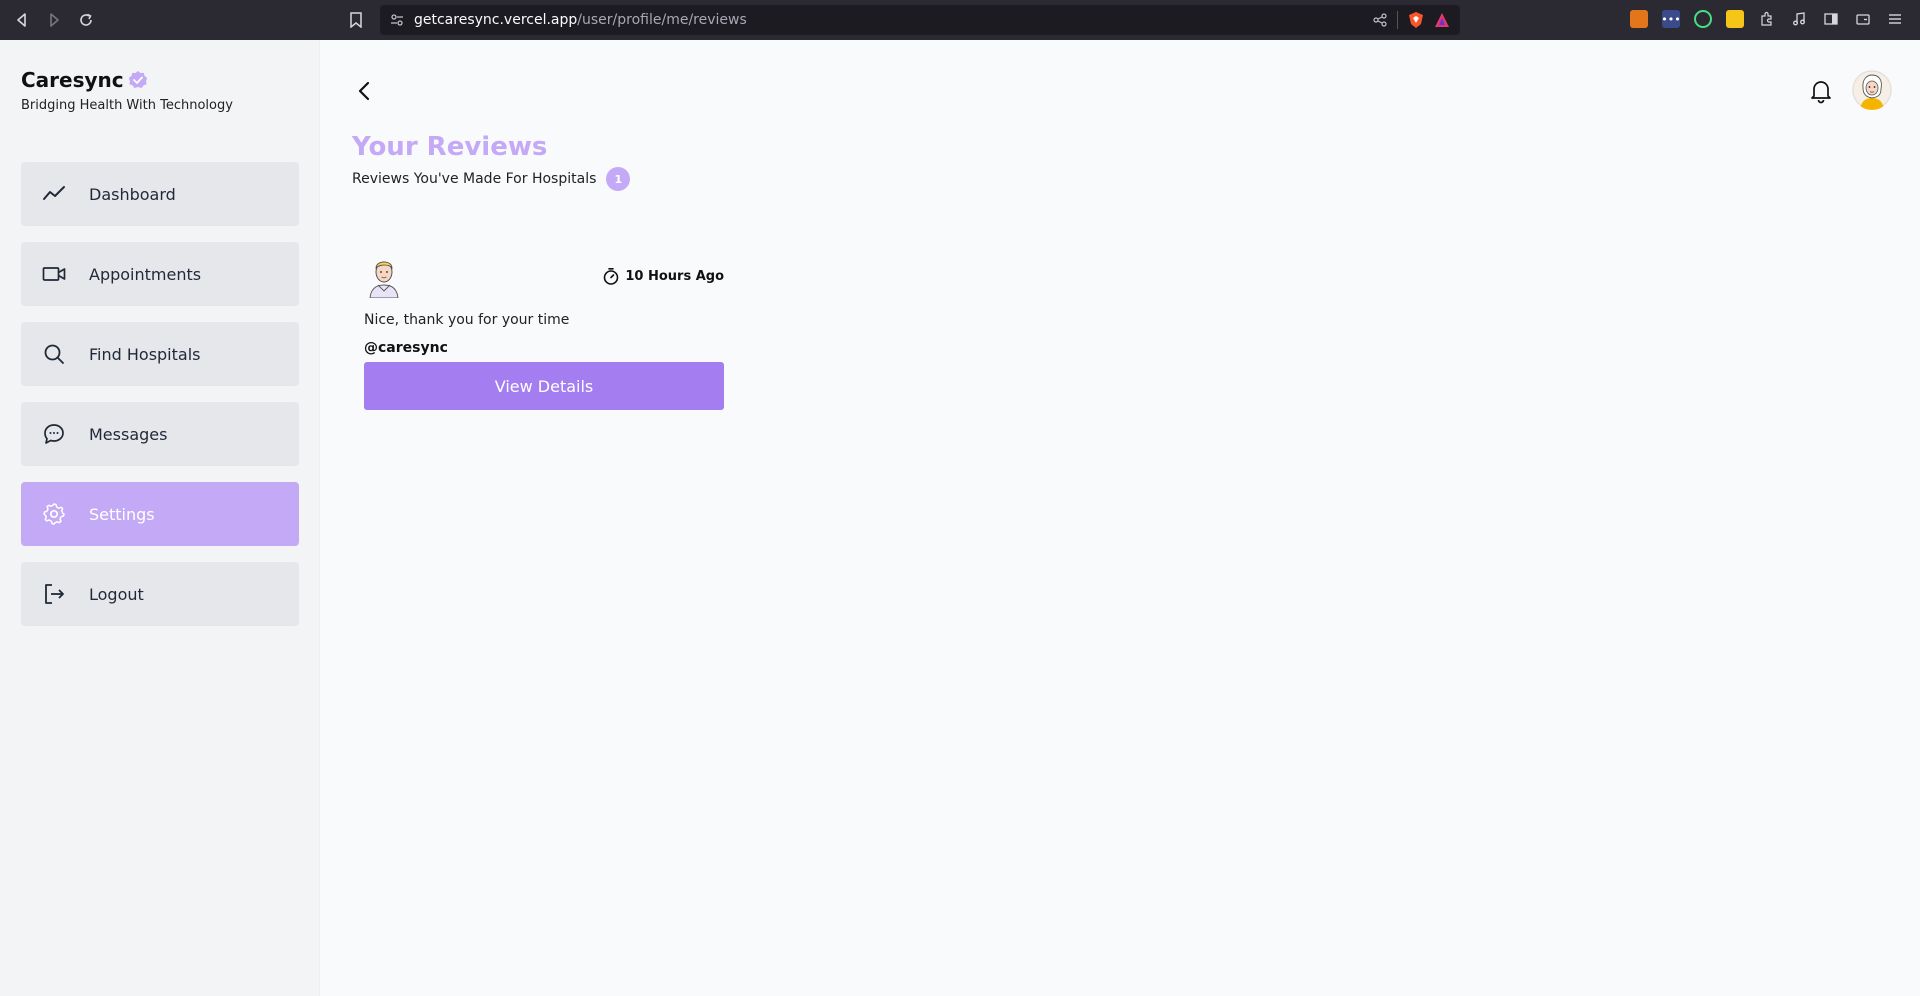 The width and height of the screenshot is (1920, 996). Describe the element at coordinates (1863, 19) in the screenshot. I see `wallet-icon` at that location.